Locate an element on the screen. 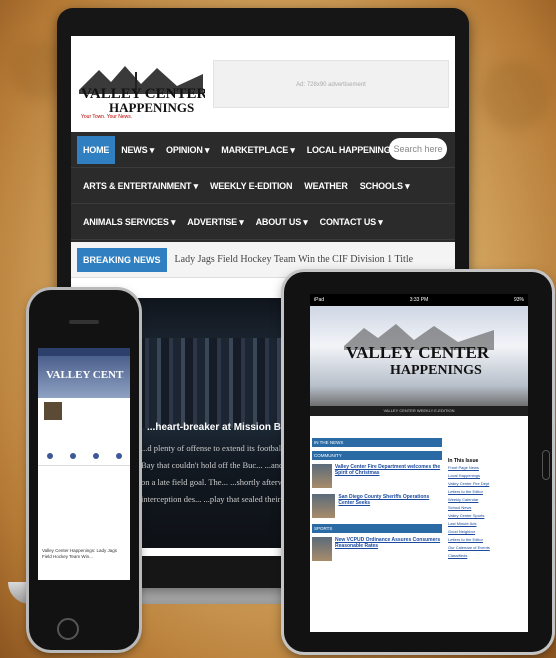 The height and width of the screenshot is (658, 556). tablet-status-bar: iPad 3:33 PM 93% is located at coordinates (419, 300).